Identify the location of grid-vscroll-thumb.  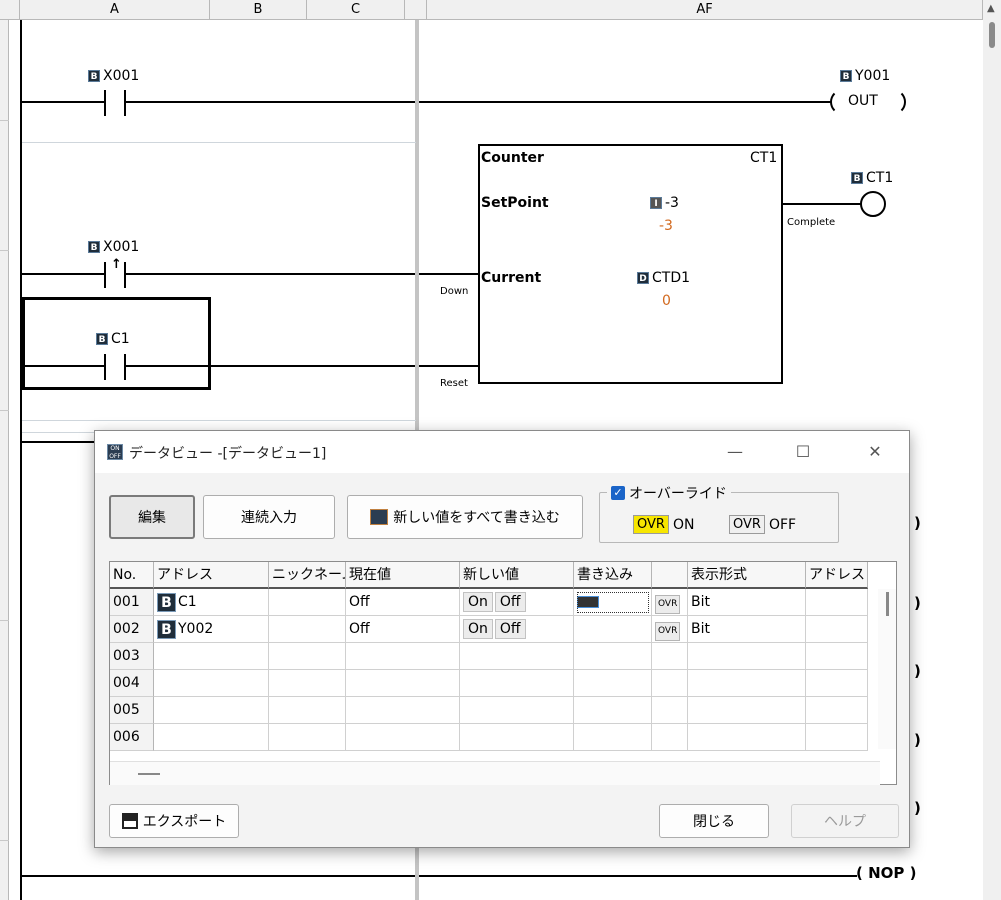
(887, 604).